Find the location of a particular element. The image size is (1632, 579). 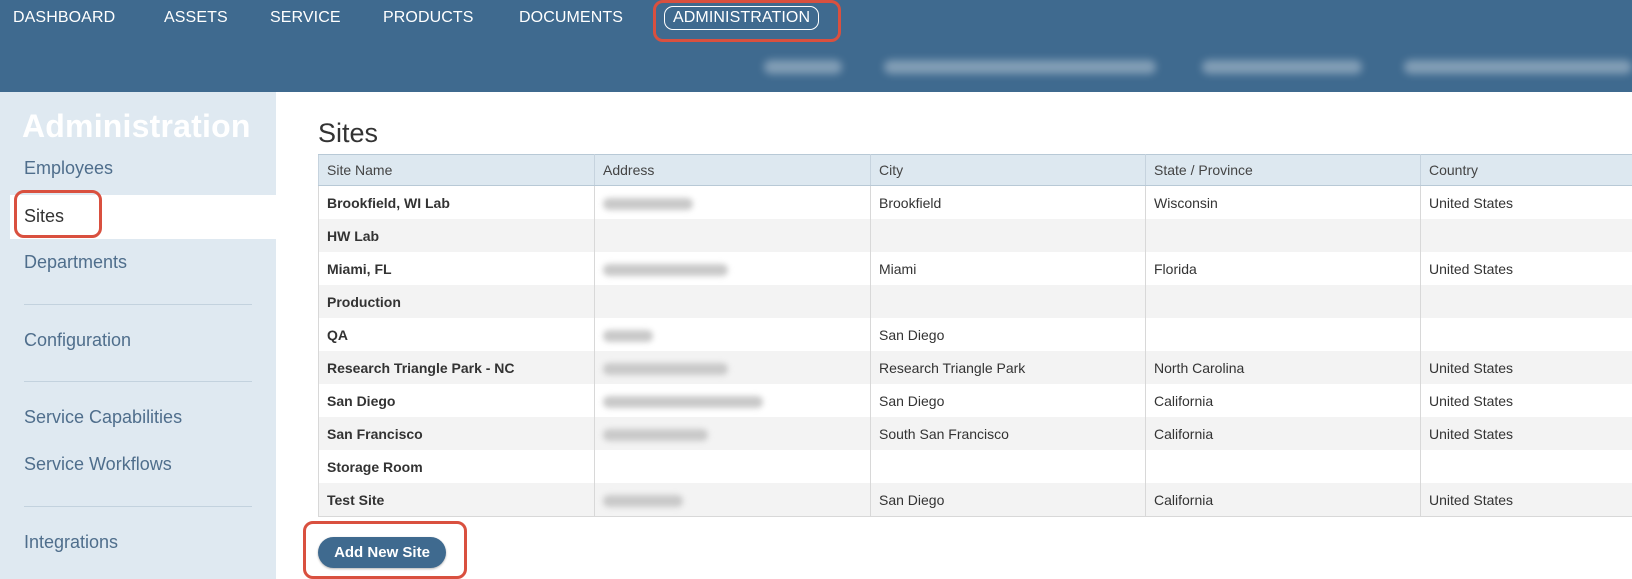

city-cell: South San Francisco is located at coordinates (1008, 433).